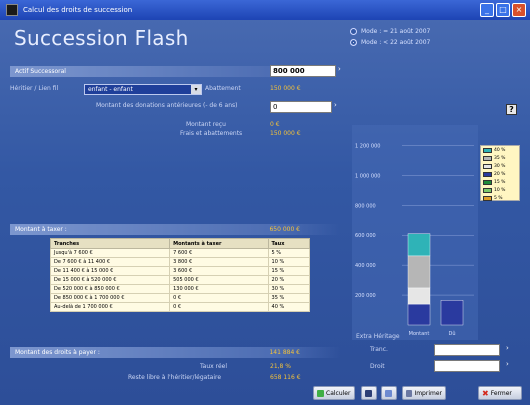 The image size is (530, 405). What do you see at coordinates (223, 88) in the screenshot?
I see `abattement-label: Abattement` at bounding box center [223, 88].